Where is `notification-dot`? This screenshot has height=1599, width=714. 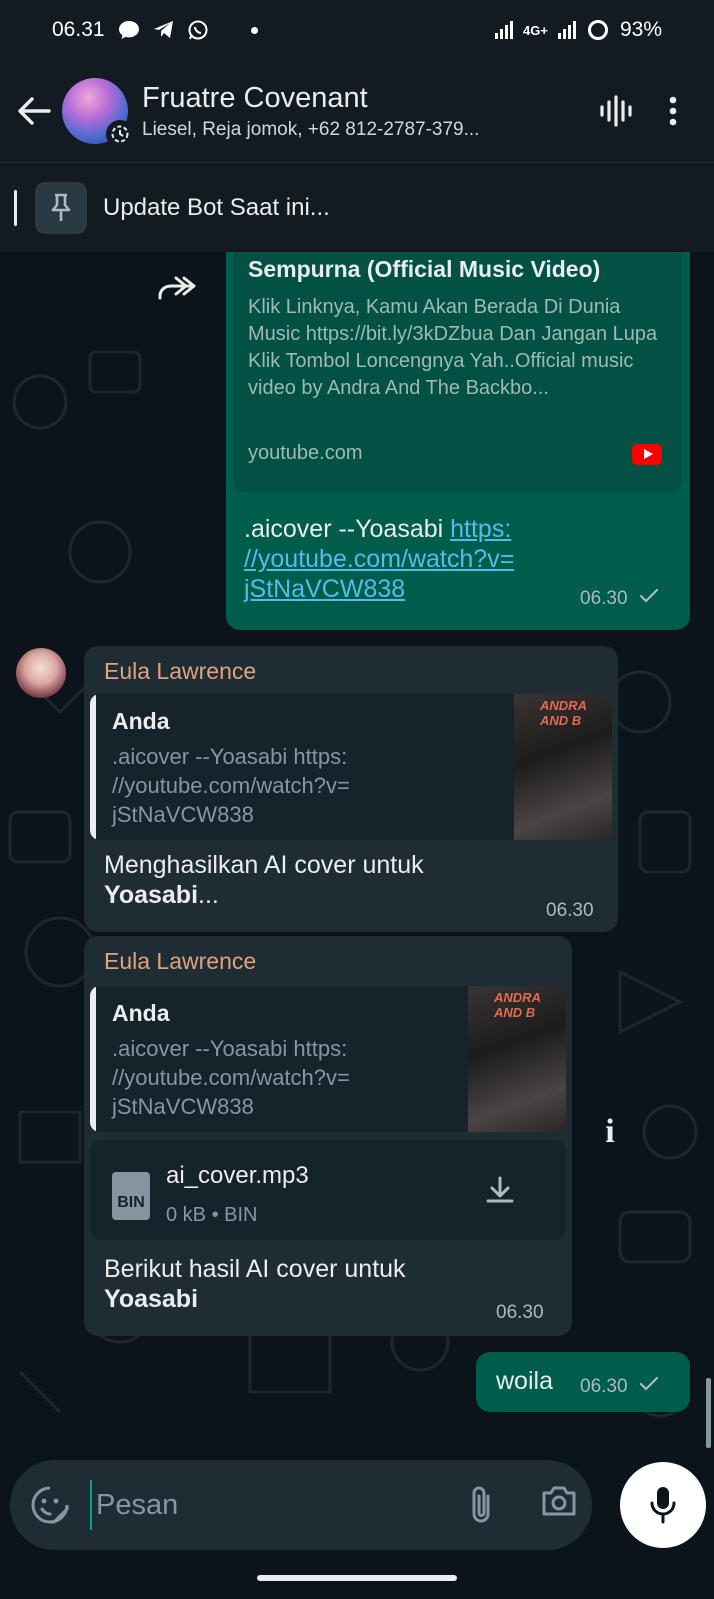
notification-dot is located at coordinates (254, 30).